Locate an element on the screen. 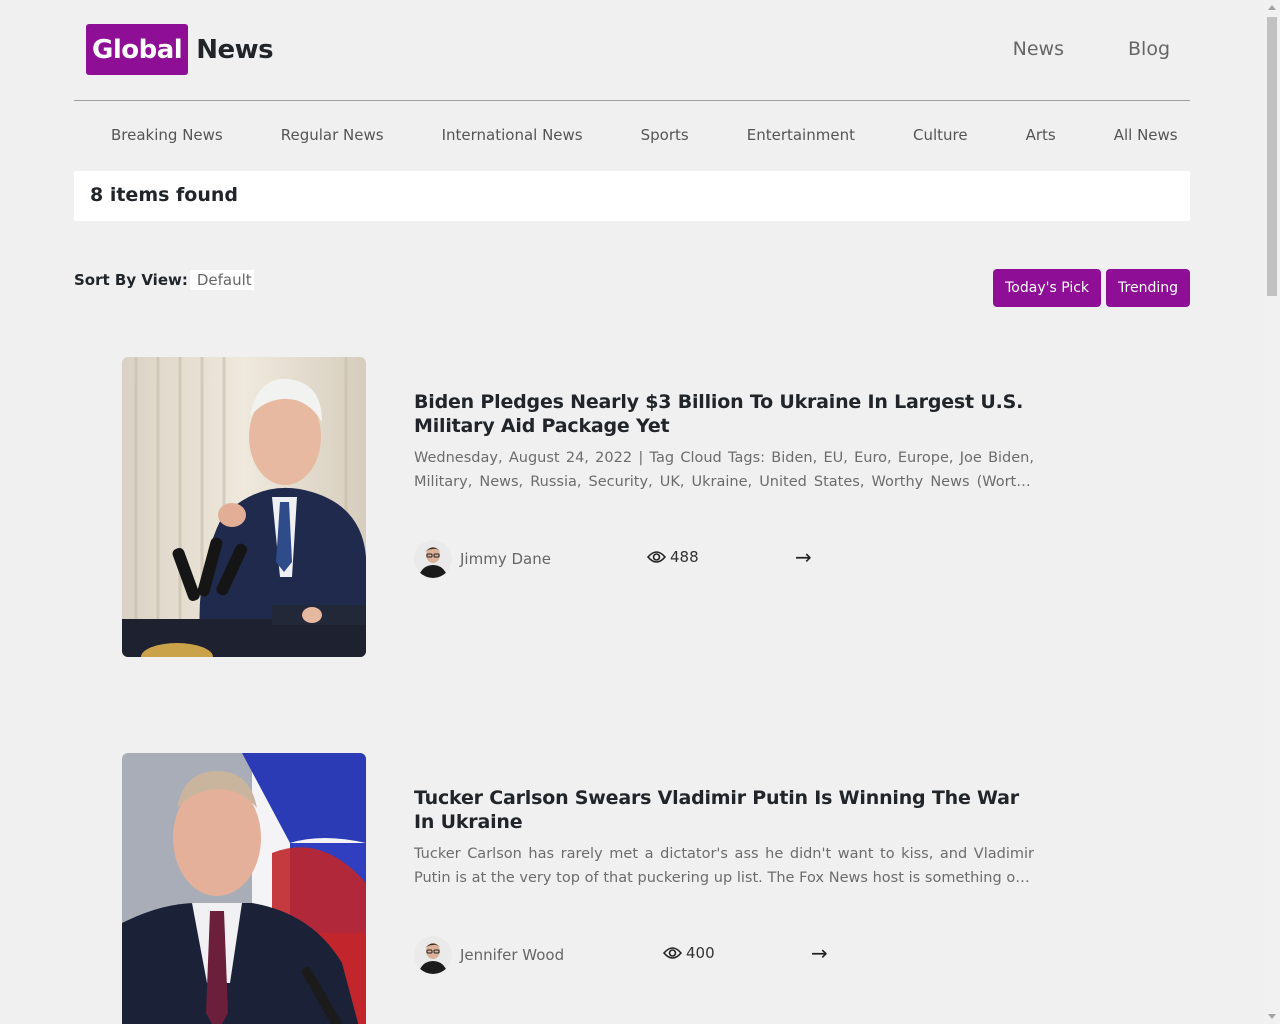 This screenshot has height=1024, width=1280. category-culture: Culture is located at coordinates (940, 135).